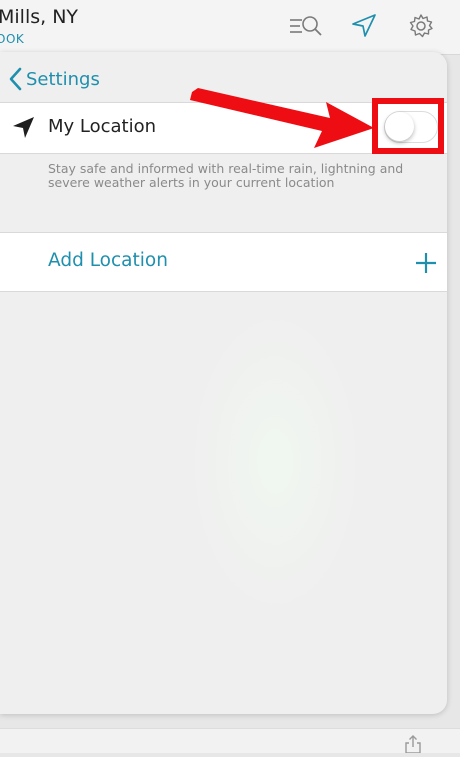 The image size is (460, 757). What do you see at coordinates (39, 17) in the screenshot?
I see `city-name: Mills, NY` at bounding box center [39, 17].